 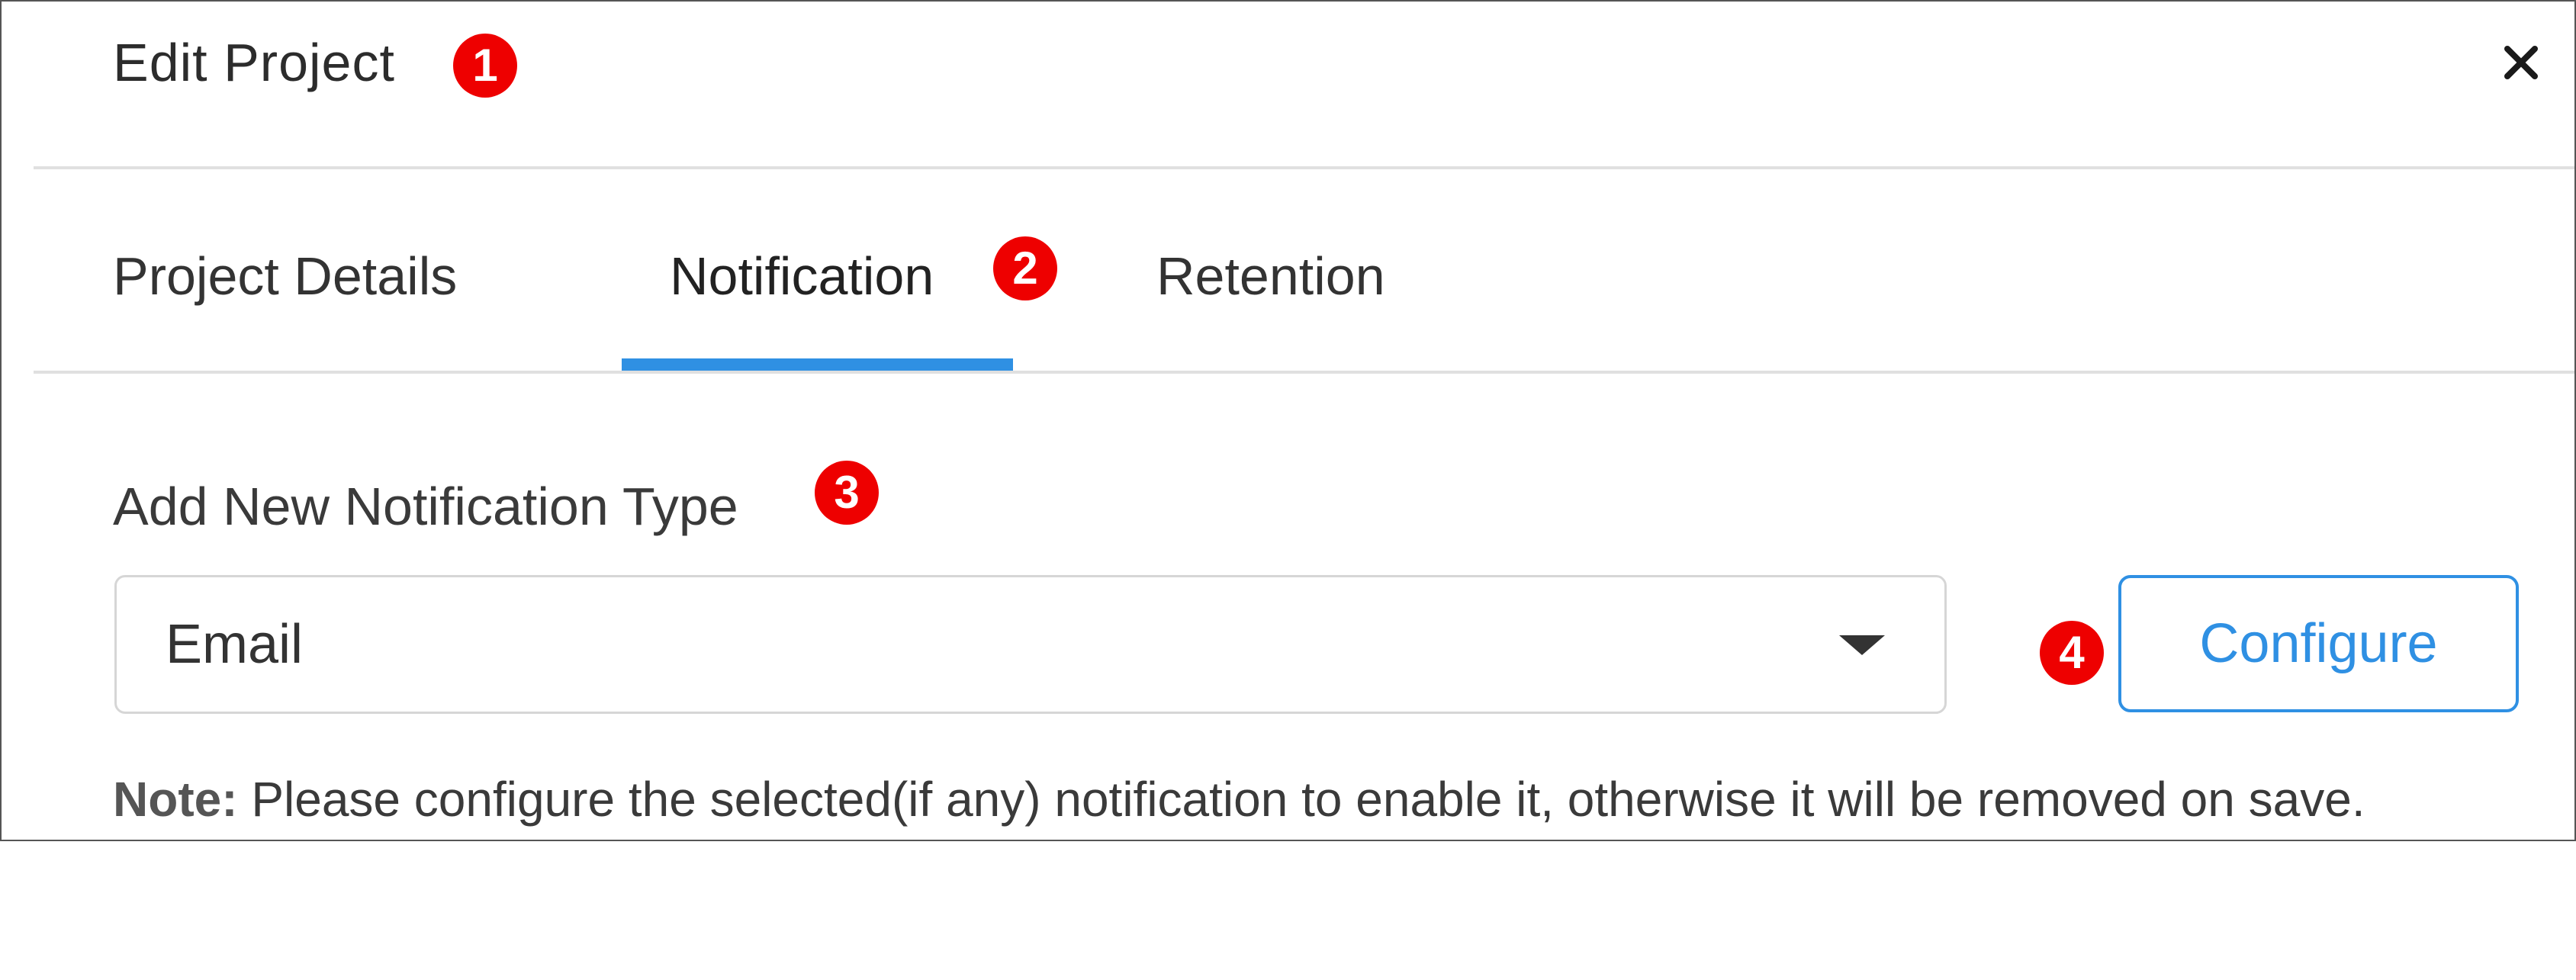 I want to click on annotation-badge-1: 1, so click(x=485, y=66).